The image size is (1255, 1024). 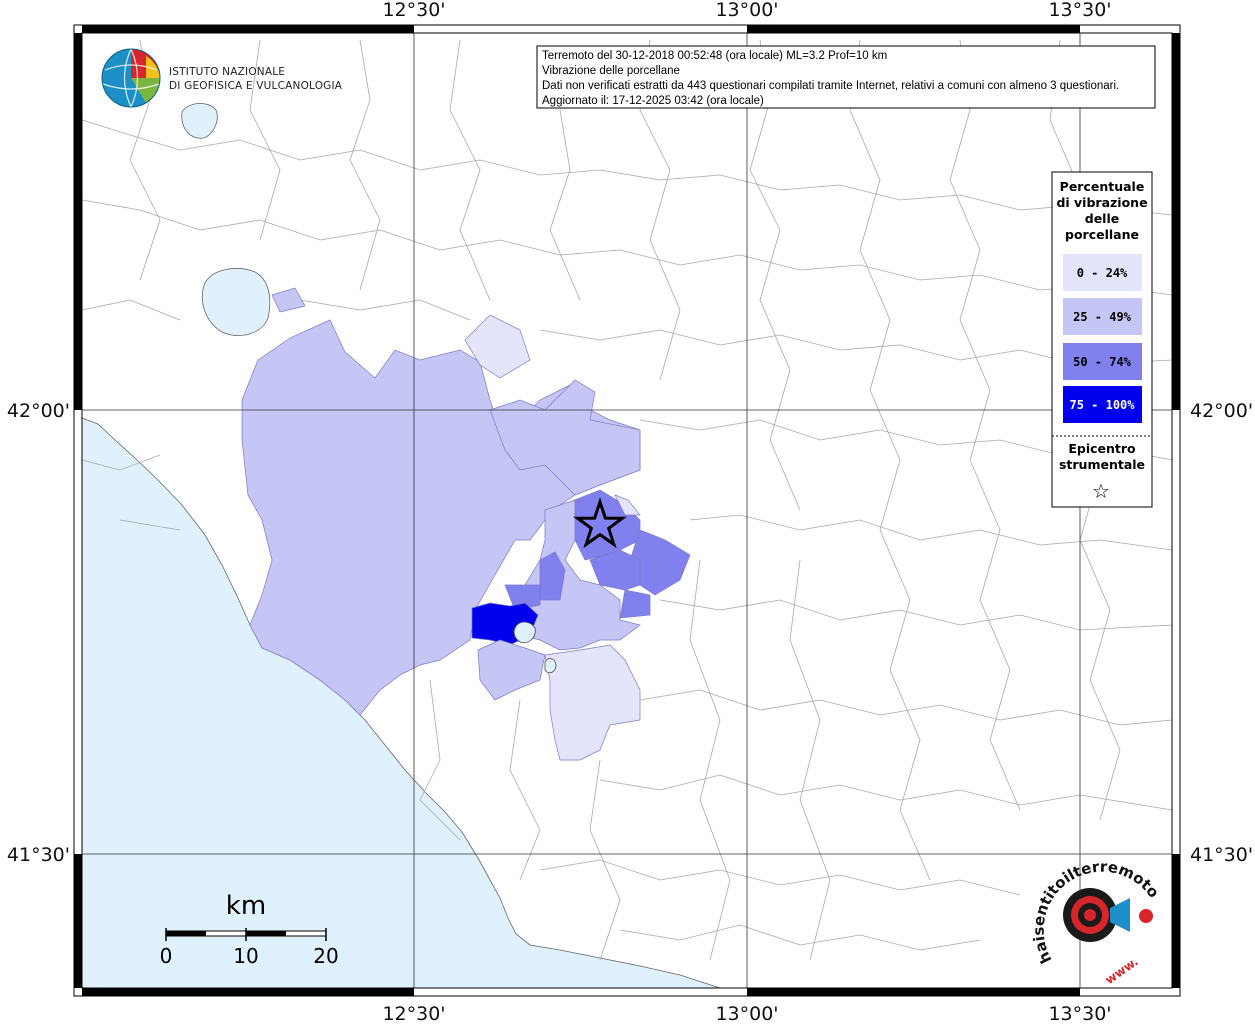 What do you see at coordinates (524, 632) in the screenshot?
I see `lake-albano` at bounding box center [524, 632].